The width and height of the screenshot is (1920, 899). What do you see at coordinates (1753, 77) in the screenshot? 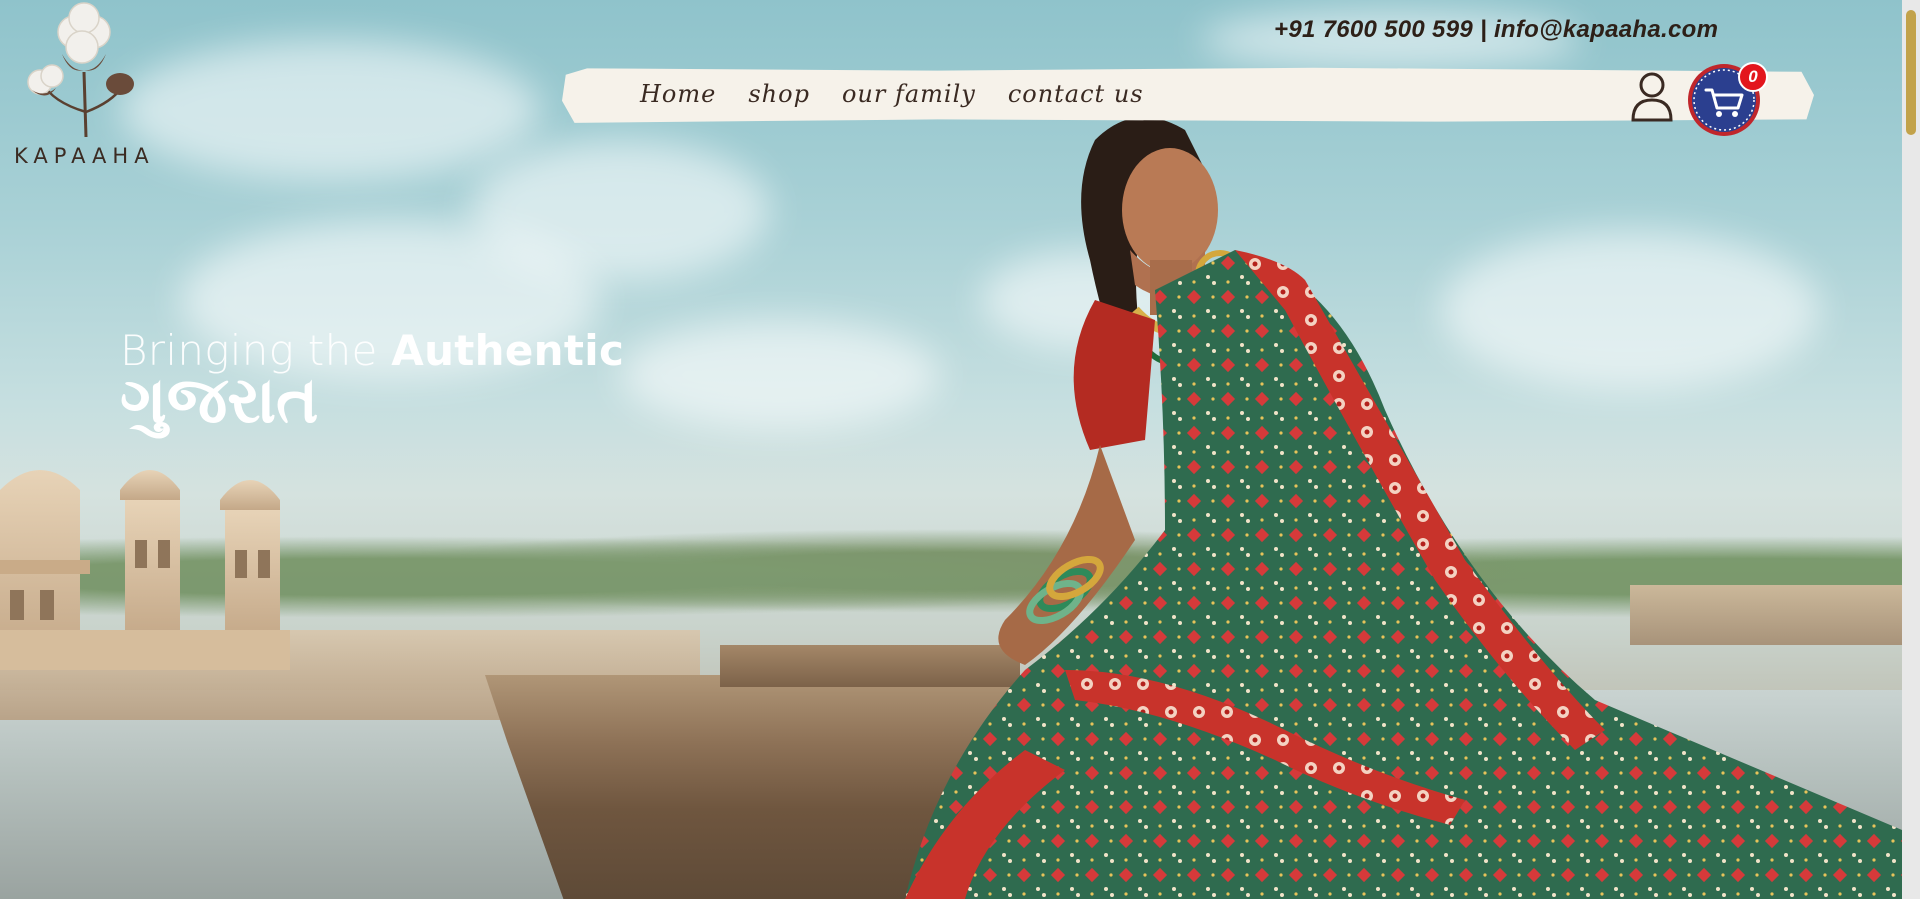
I see `cart-count-badge: 0` at bounding box center [1753, 77].